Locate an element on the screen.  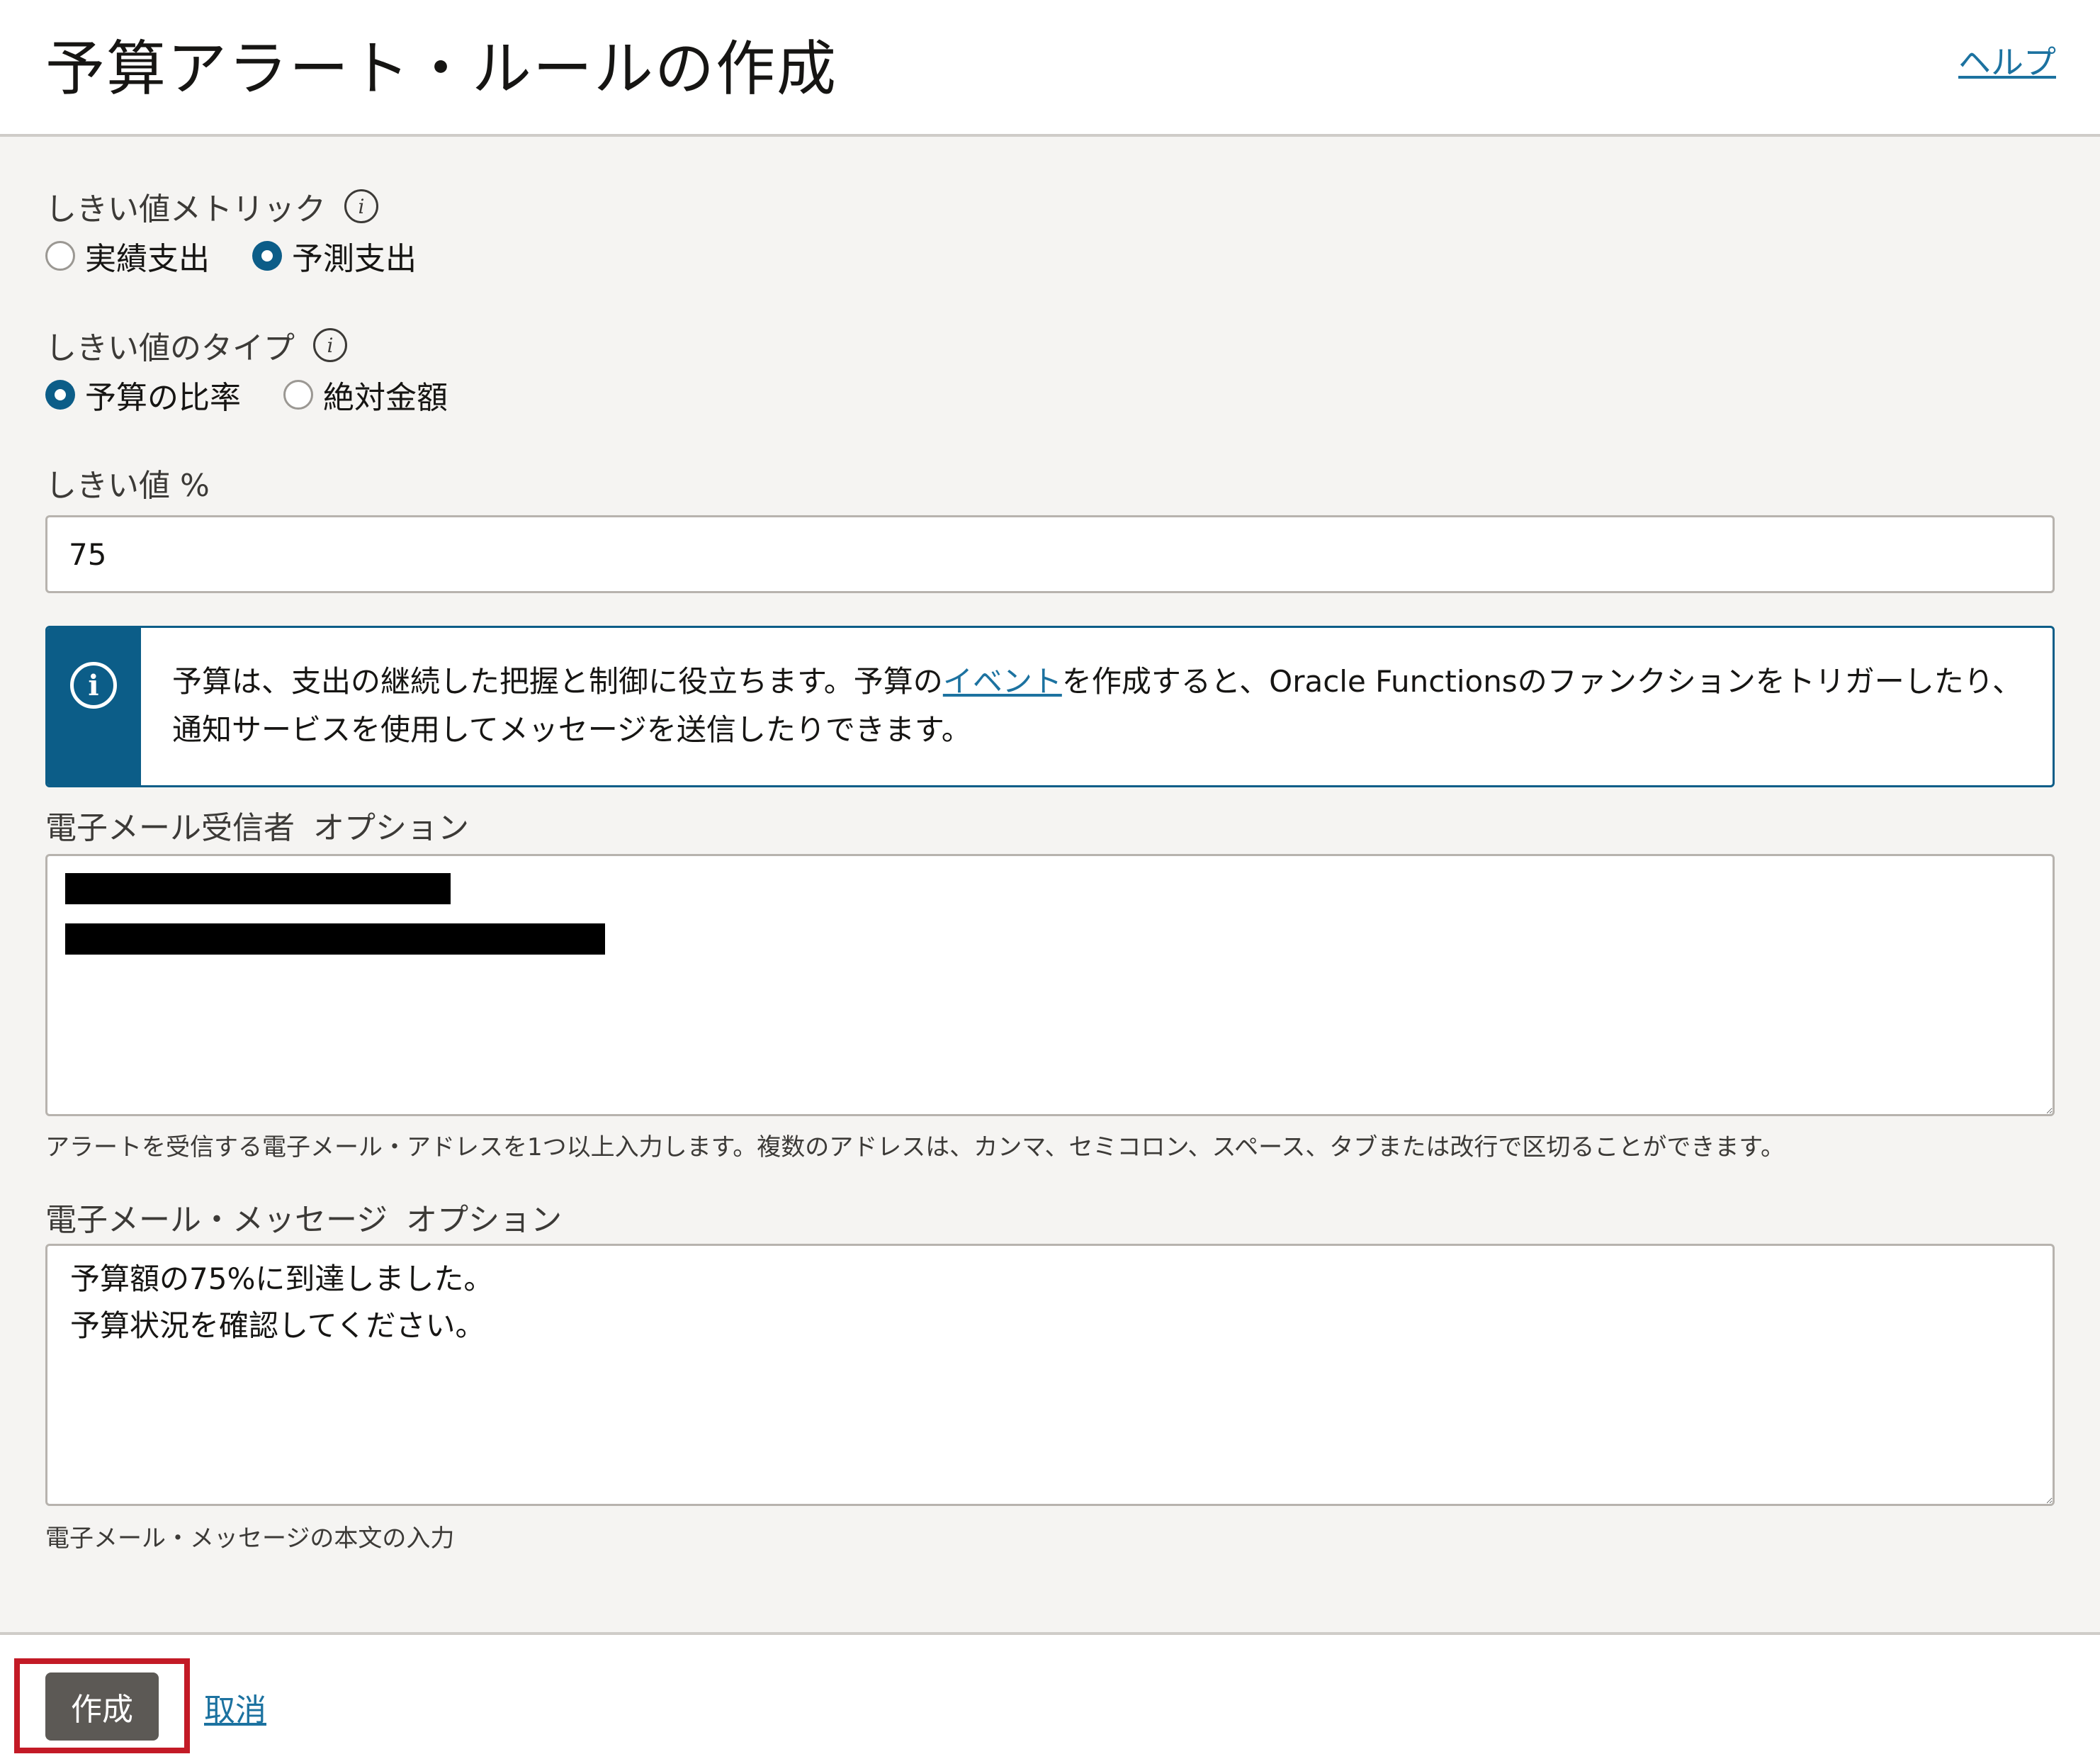
email-message-textarea is located at coordinates (1050, 1375).